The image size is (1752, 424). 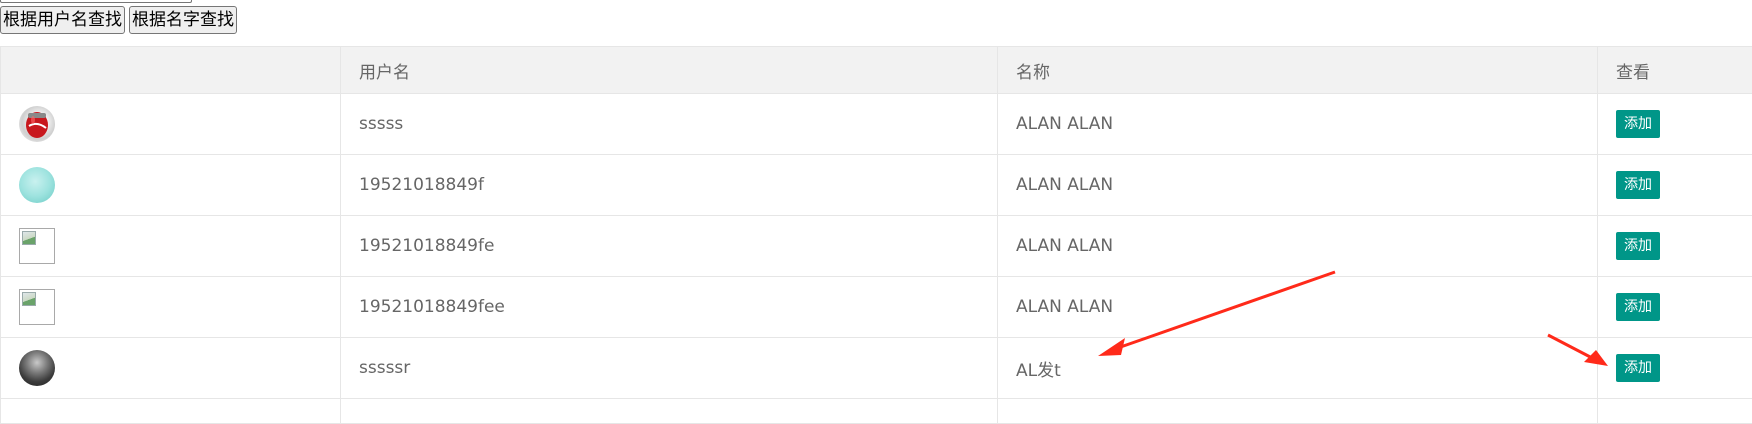 What do you see at coordinates (1298, 411) in the screenshot?
I see `name-cell` at bounding box center [1298, 411].